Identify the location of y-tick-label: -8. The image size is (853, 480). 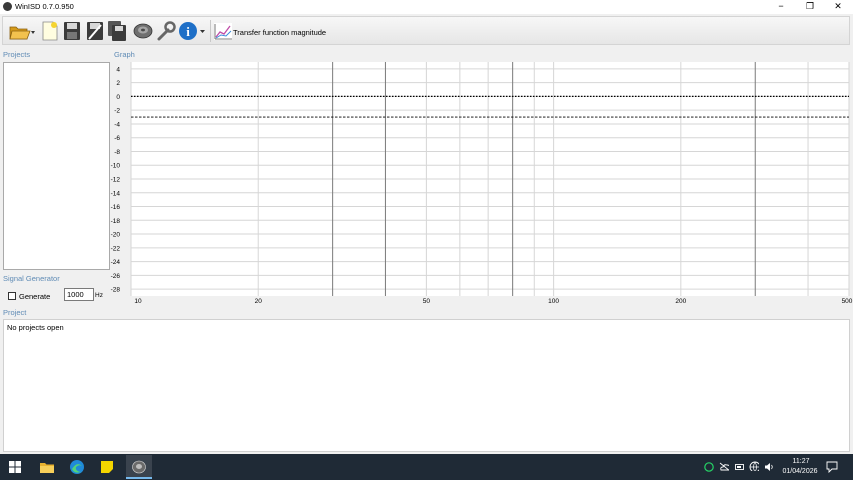
(117, 152).